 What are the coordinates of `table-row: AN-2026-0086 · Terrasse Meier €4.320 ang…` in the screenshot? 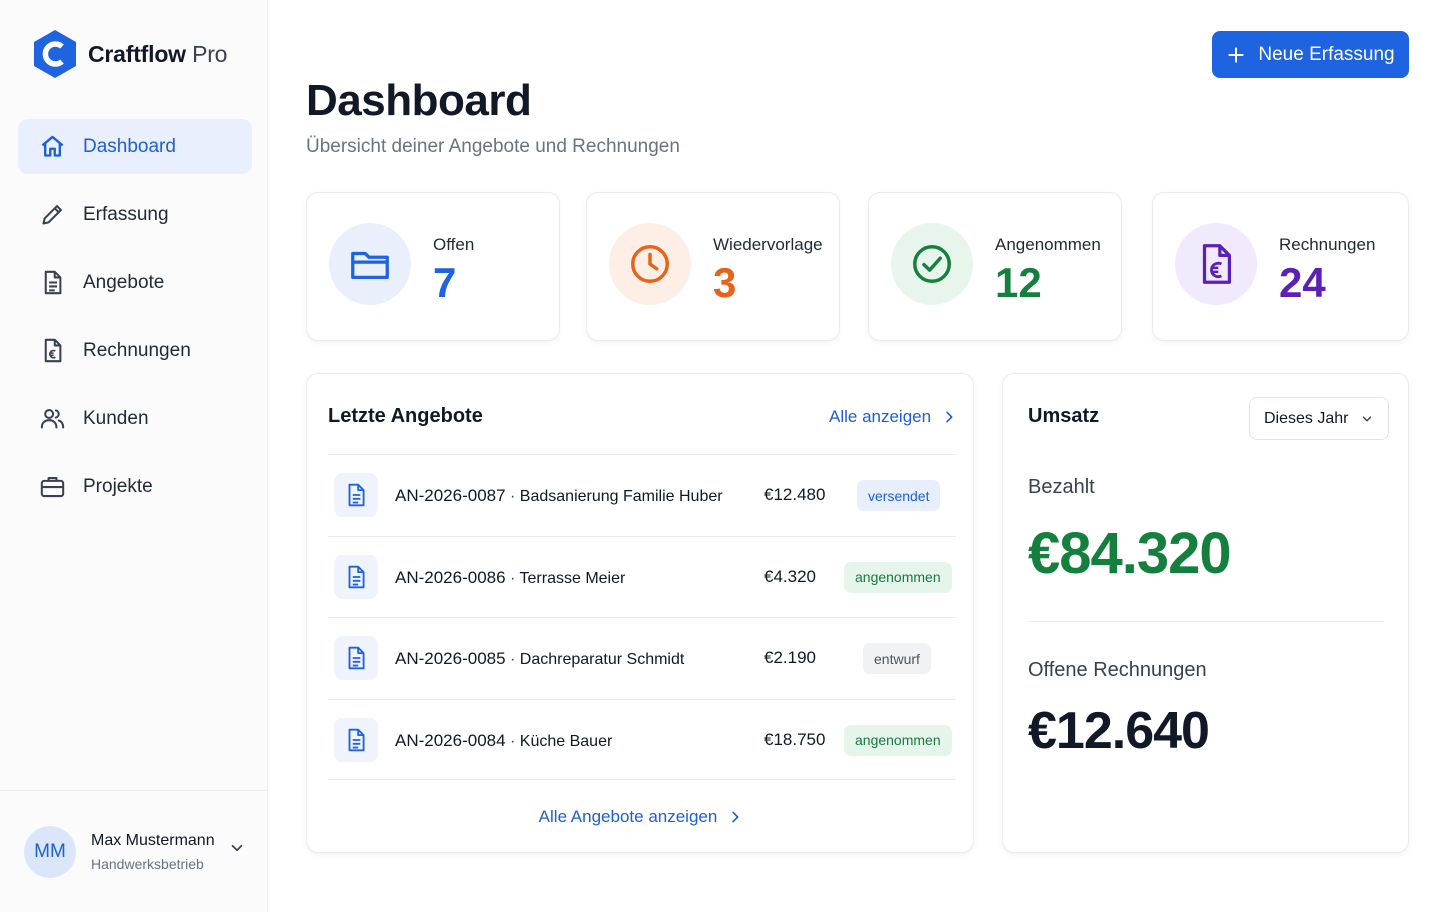 It's located at (642, 576).